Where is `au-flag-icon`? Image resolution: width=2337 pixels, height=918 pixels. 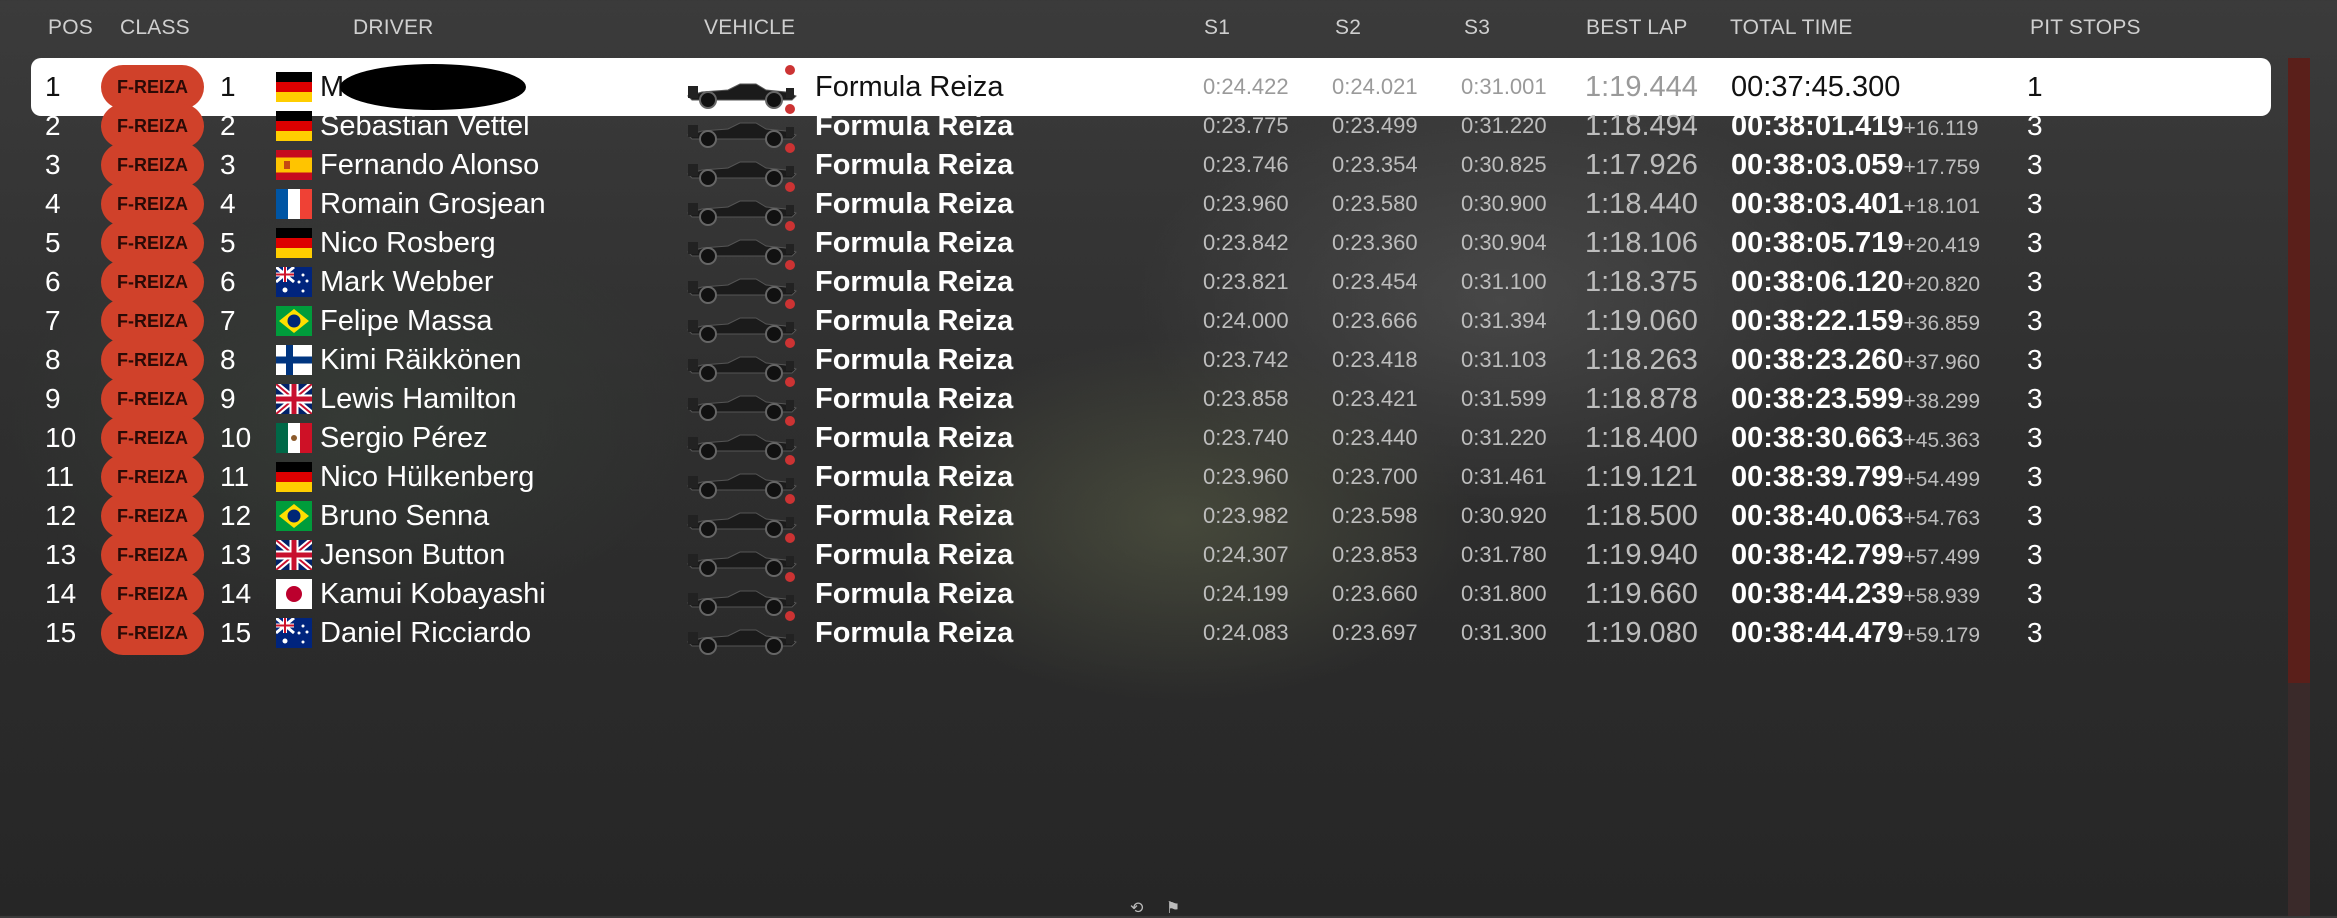 au-flag-icon is located at coordinates (294, 633).